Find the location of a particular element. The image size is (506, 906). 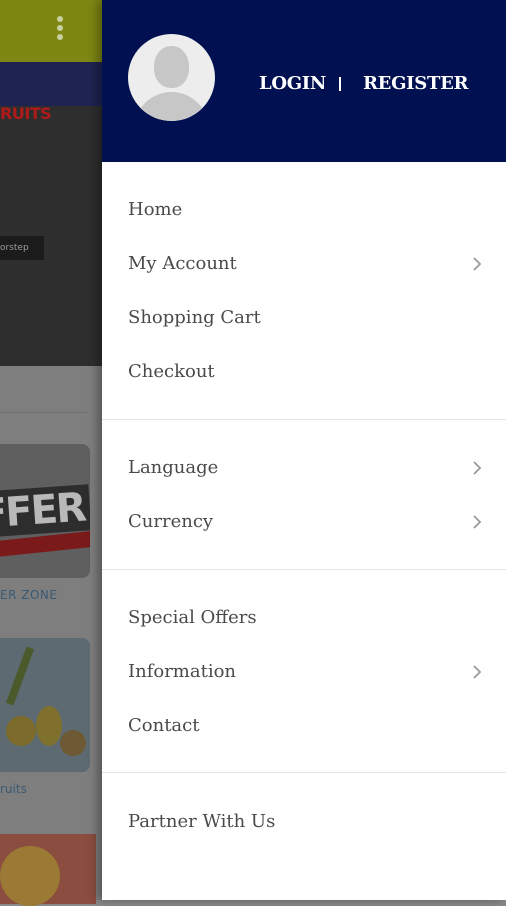

menu-item-special-offers: Special Offers is located at coordinates (304, 618).